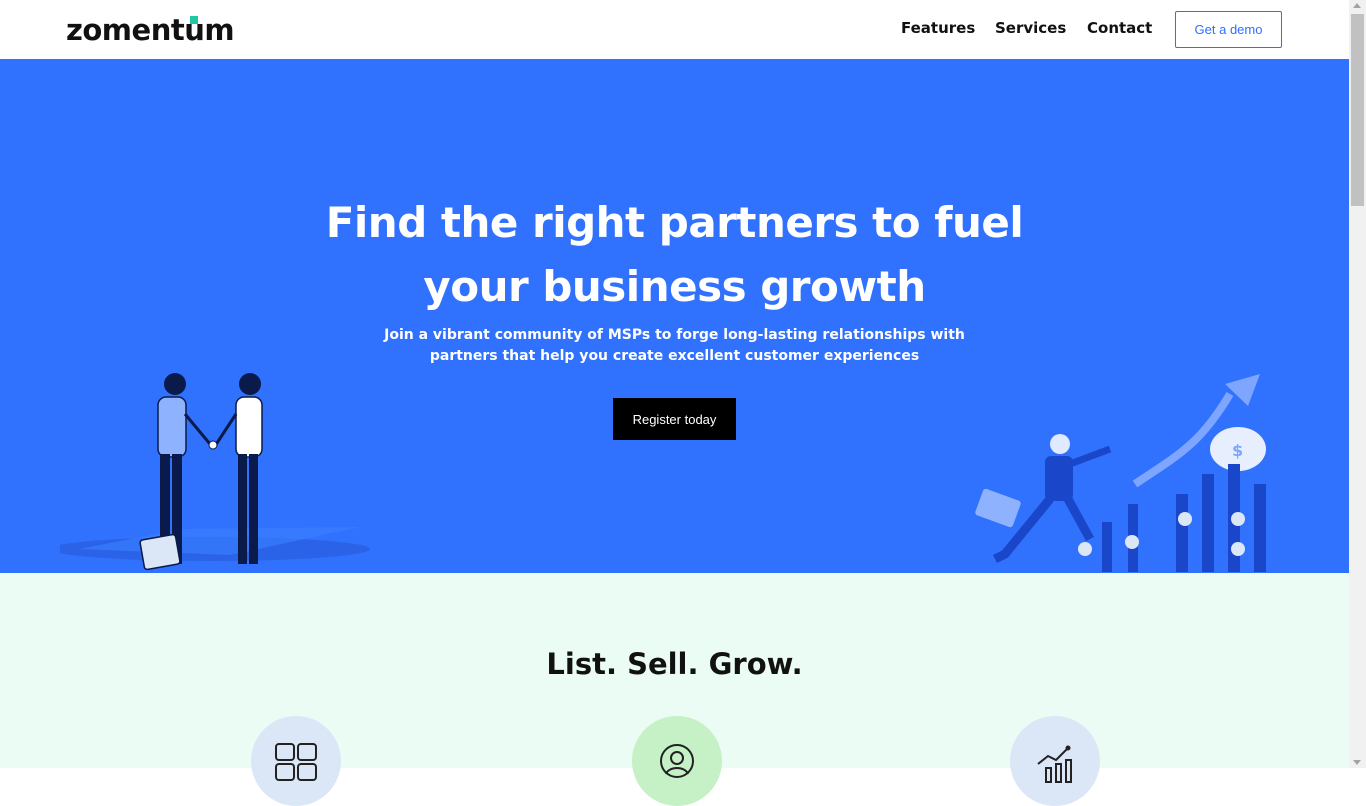  I want to click on scroll-up-arrow-icon, so click(1357, 5).